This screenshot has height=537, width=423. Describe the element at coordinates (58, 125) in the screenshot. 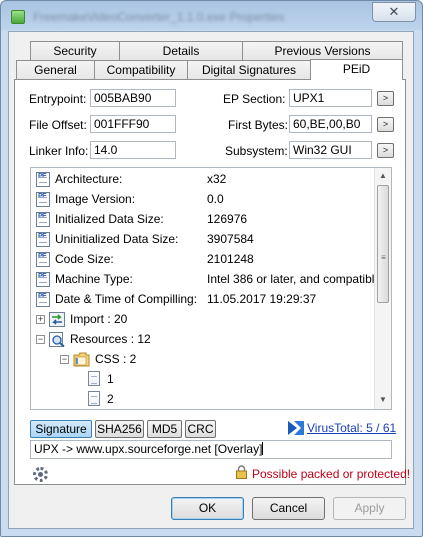

I see `file-offset-label: File Offset:` at that location.